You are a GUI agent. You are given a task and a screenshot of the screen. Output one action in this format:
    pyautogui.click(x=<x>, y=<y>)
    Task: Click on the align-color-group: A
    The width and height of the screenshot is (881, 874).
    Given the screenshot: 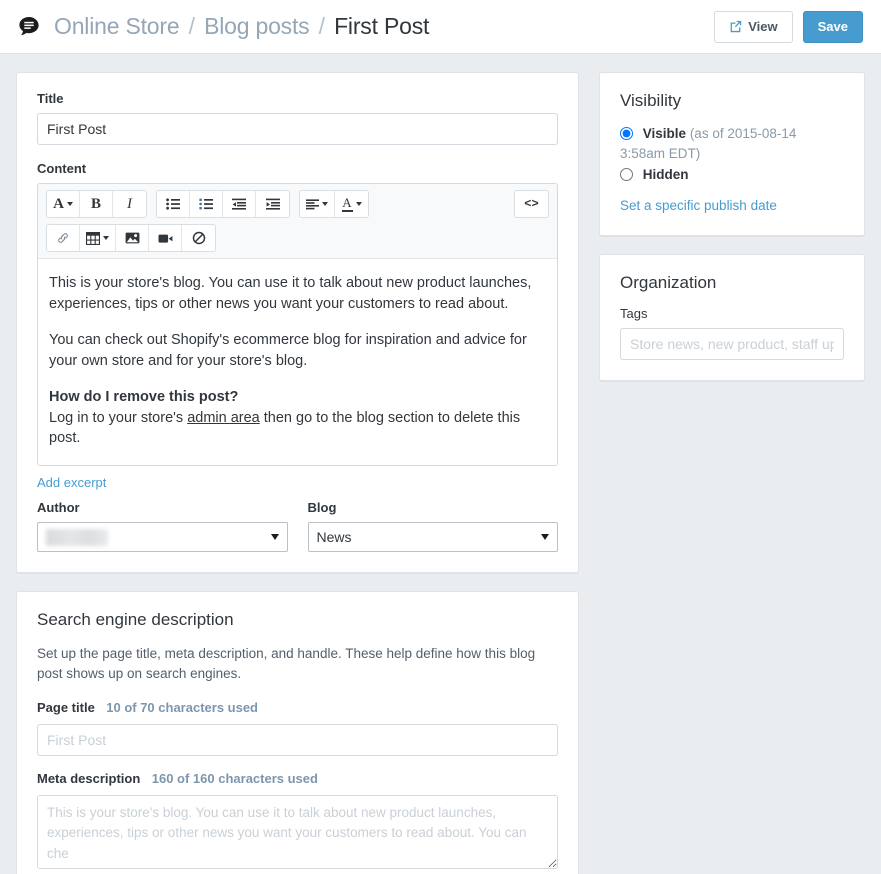 What is the action you would take?
    pyautogui.click(x=334, y=204)
    